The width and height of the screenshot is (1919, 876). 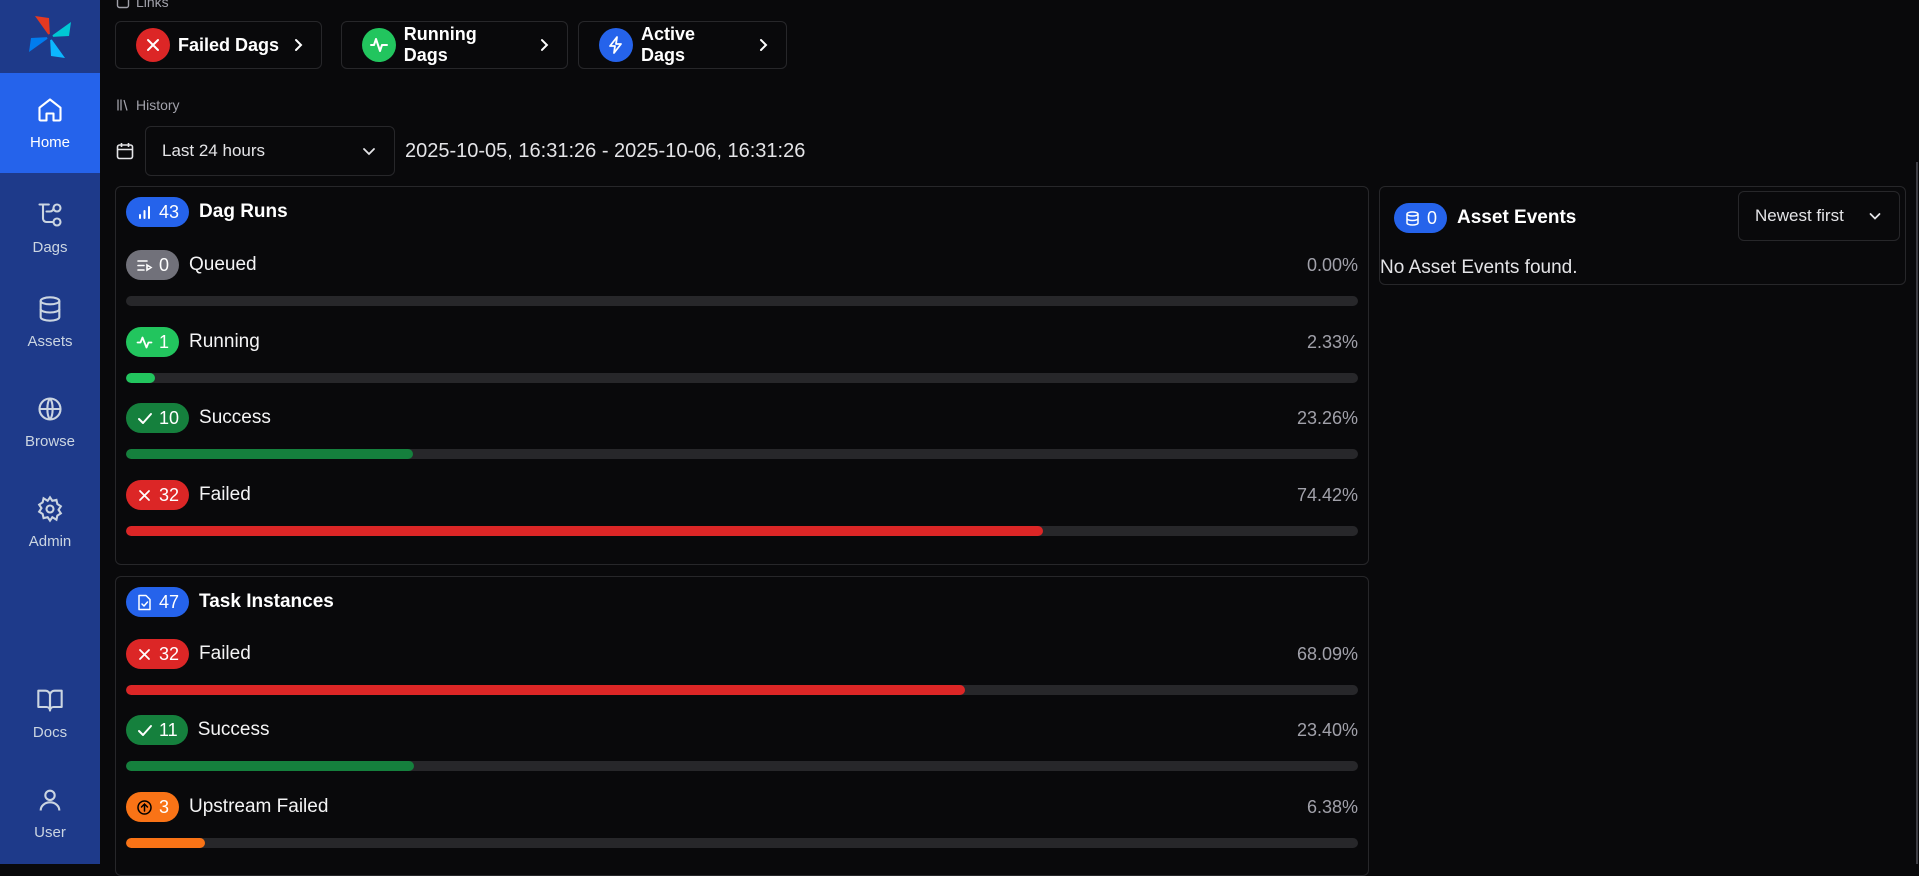 What do you see at coordinates (123, 4) in the screenshot?
I see `link-icon` at bounding box center [123, 4].